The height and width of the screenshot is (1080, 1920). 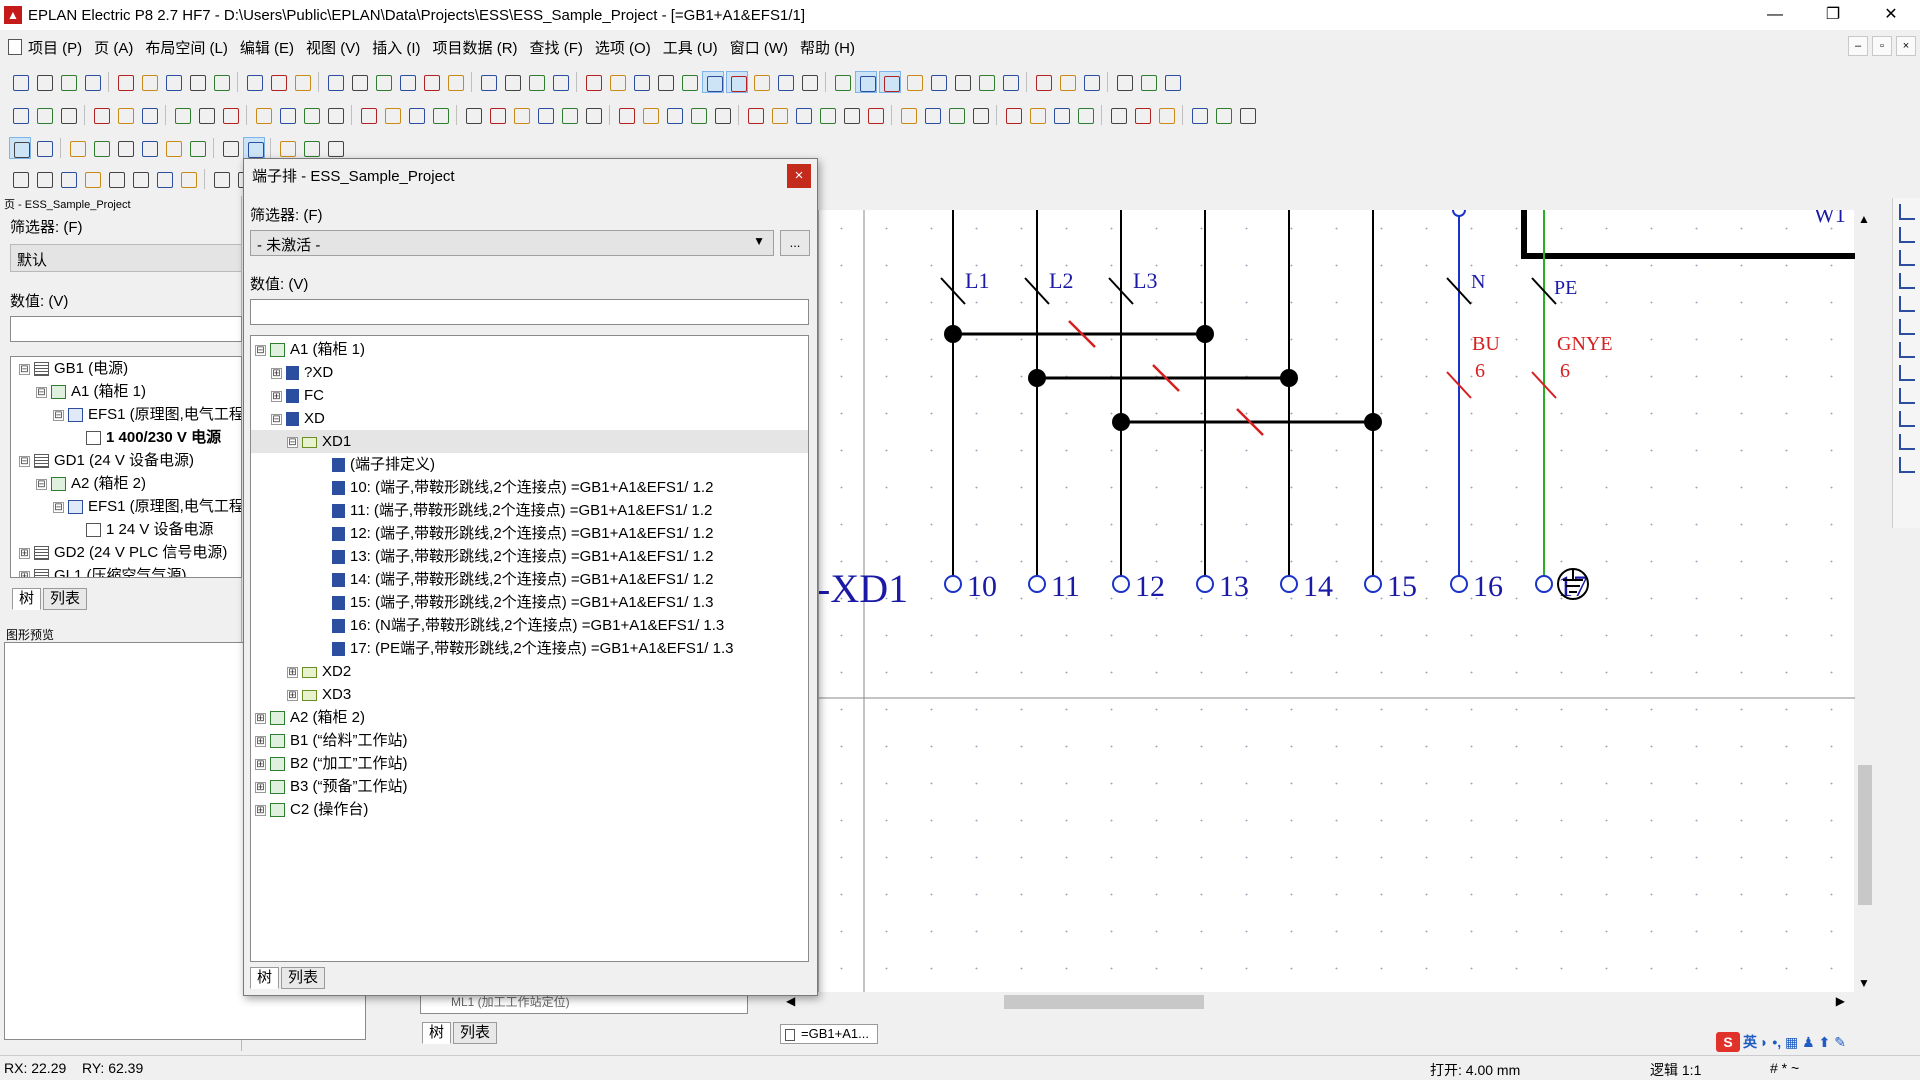 I want to click on terminal-tree-item: ⊞ B2 (“加工”工作站), so click(x=529, y=763).